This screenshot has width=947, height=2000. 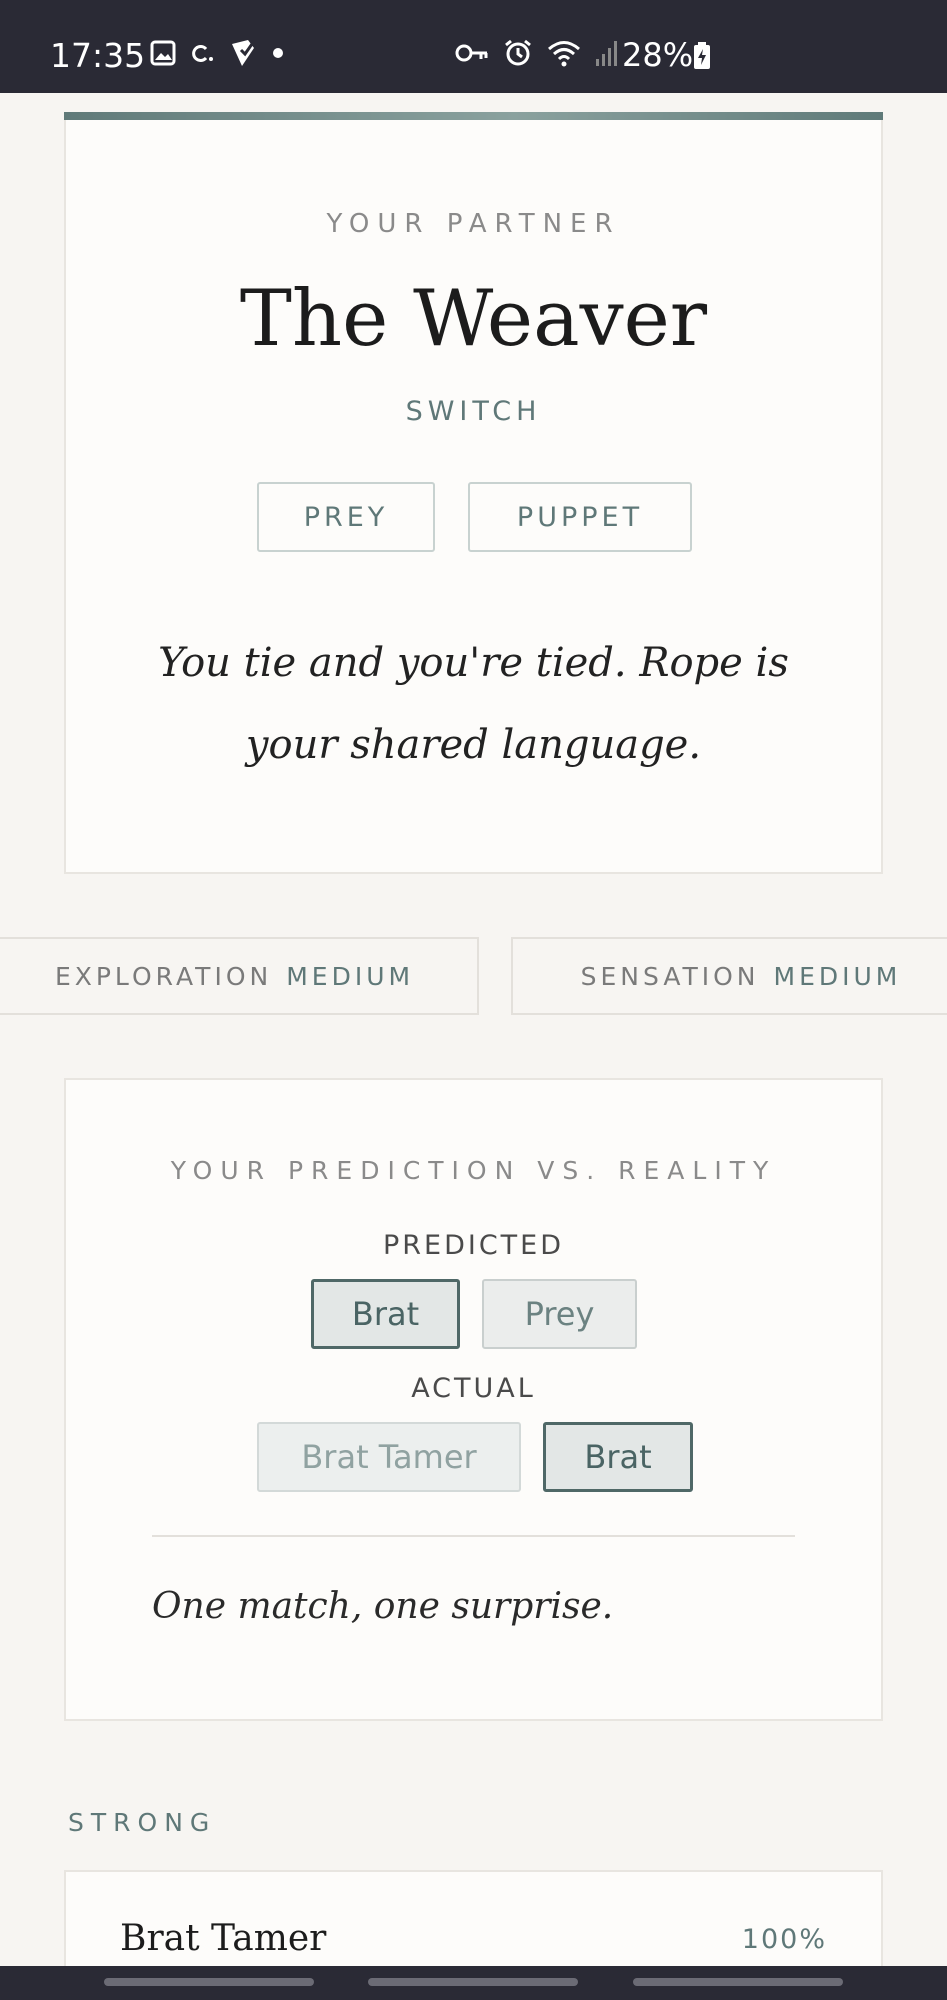 What do you see at coordinates (473, 1245) in the screenshot?
I see `predicted-label: PREDICTED` at bounding box center [473, 1245].